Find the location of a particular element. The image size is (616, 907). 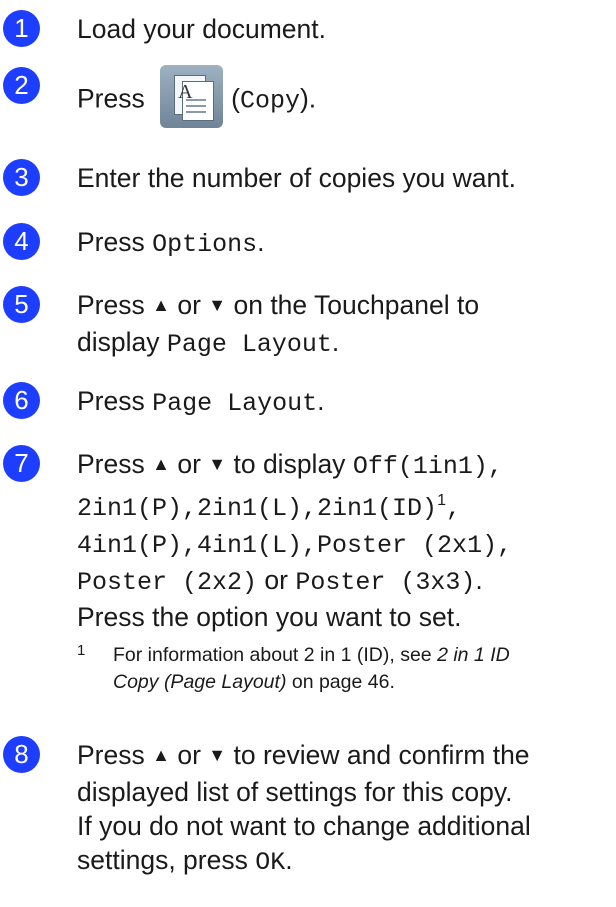

footnote-mark: 1 is located at coordinates (81, 650).